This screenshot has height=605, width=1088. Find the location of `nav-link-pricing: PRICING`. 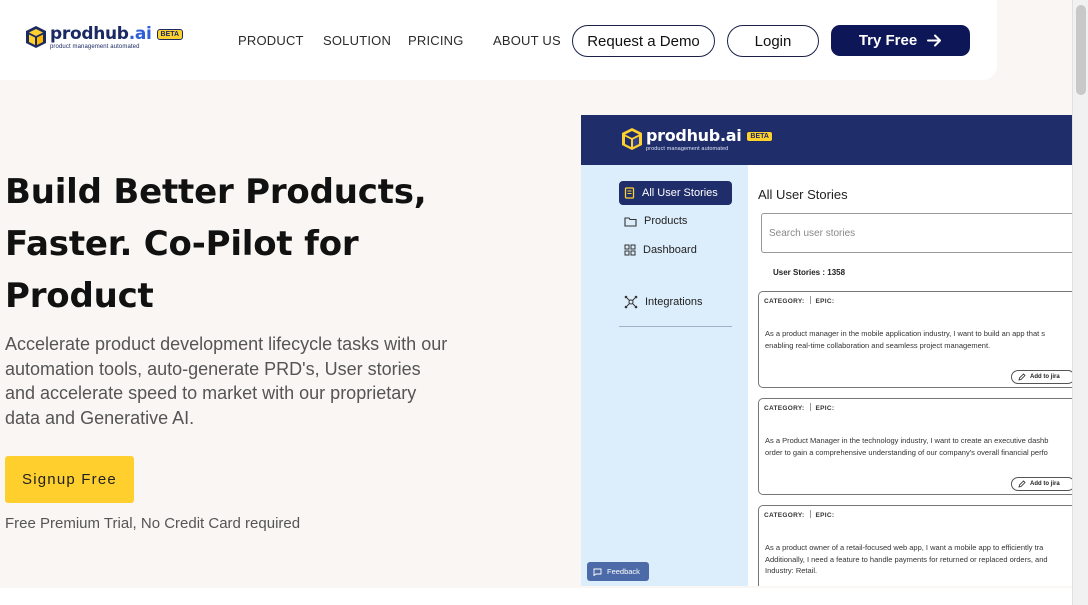

nav-link-pricing: PRICING is located at coordinates (436, 40).